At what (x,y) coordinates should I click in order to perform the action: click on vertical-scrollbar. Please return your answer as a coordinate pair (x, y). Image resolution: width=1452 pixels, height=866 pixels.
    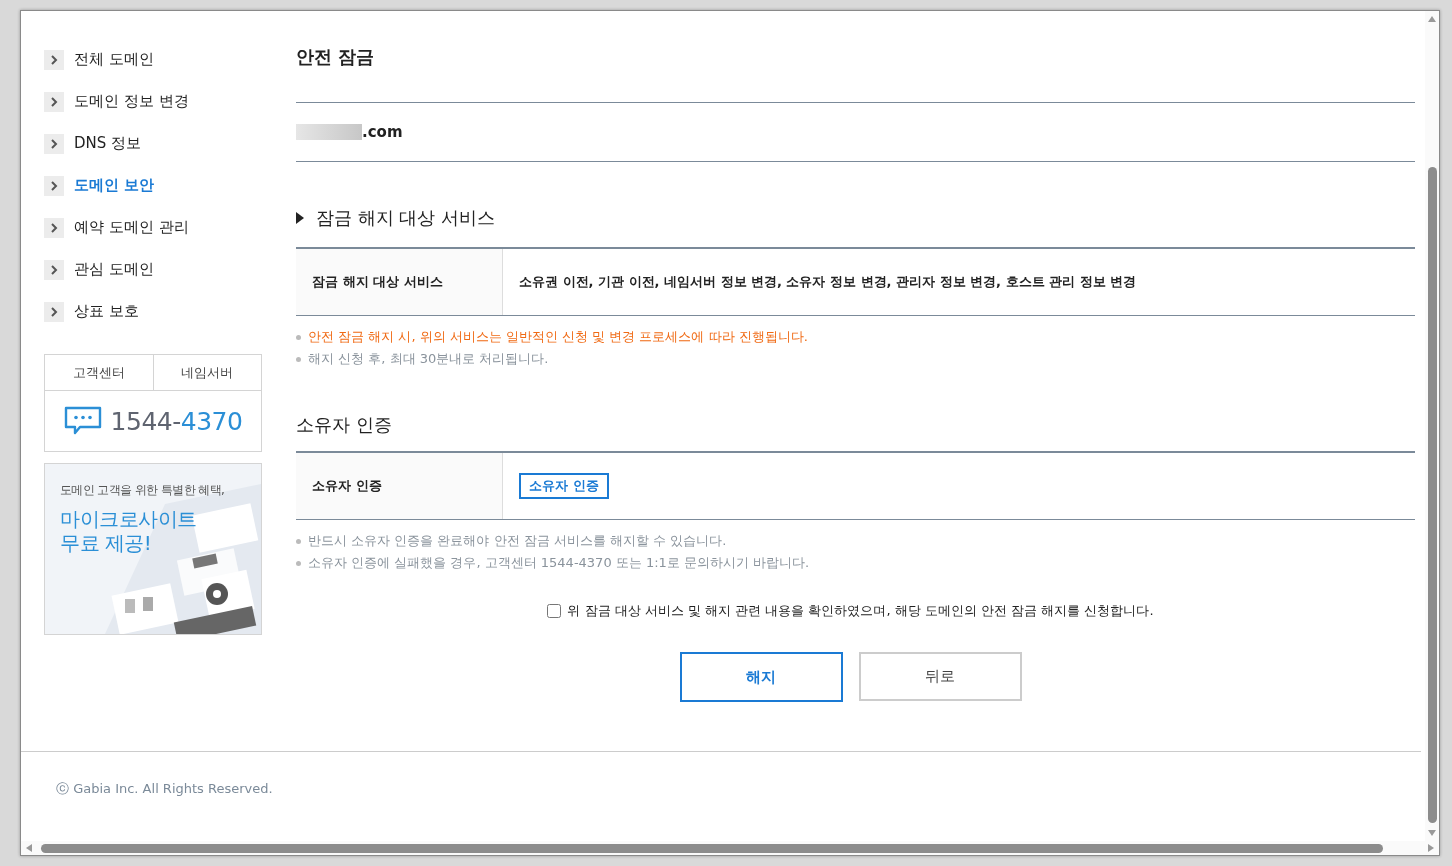
    Looking at the image, I should click on (1432, 426).